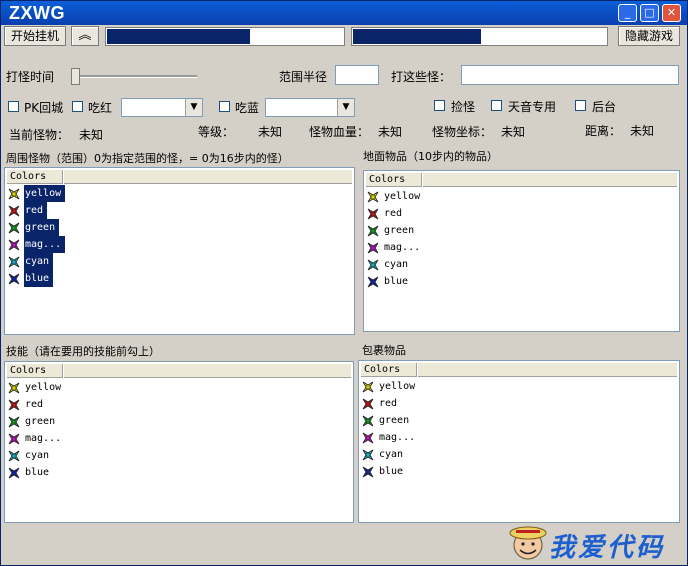 The width and height of the screenshot is (688, 566). Describe the element at coordinates (77, 106) in the screenshot. I see `eat-red-checkbox` at that location.